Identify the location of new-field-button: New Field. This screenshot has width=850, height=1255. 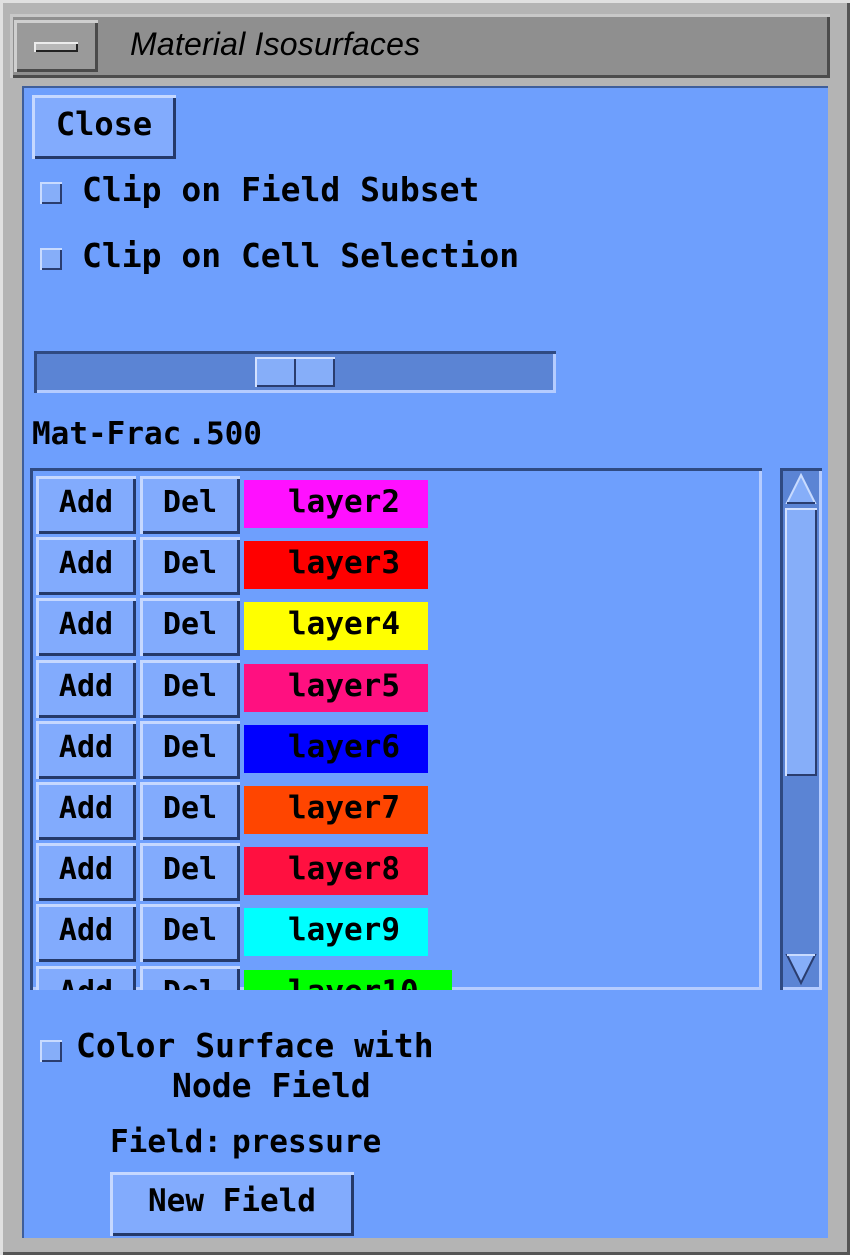
(232, 1204).